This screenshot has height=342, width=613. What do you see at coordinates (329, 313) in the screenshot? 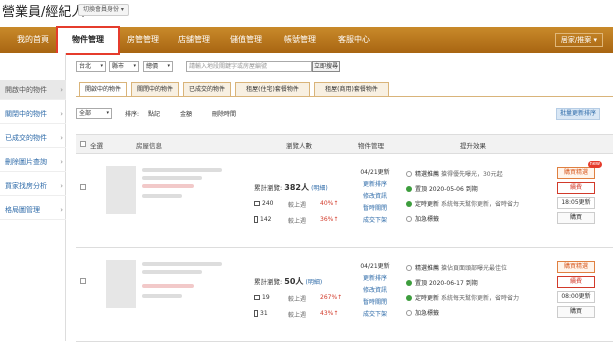
I see `mobile-views-change: 43%↑` at bounding box center [329, 313].